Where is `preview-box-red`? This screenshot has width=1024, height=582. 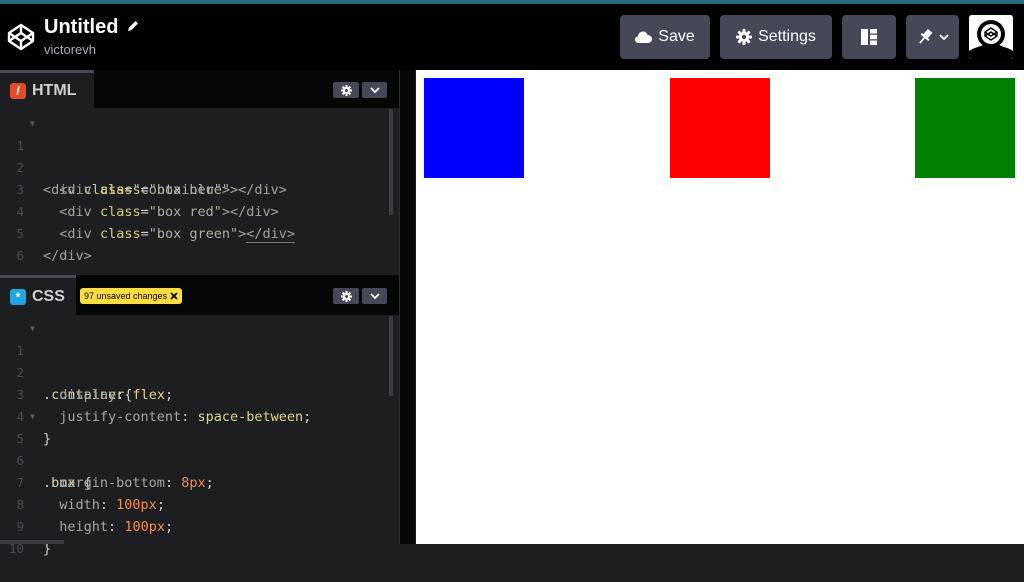
preview-box-red is located at coordinates (720, 128).